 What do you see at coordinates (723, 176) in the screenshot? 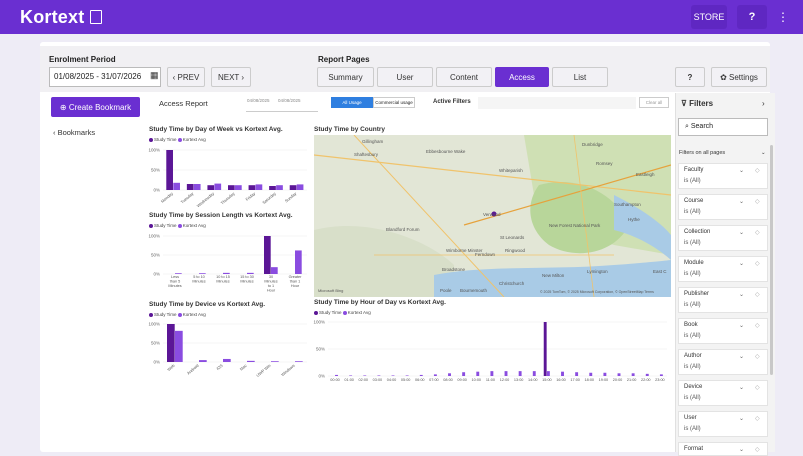
I see `filter-card-faculty: Faculty ⌄ ◇ is (All)` at bounding box center [723, 176].